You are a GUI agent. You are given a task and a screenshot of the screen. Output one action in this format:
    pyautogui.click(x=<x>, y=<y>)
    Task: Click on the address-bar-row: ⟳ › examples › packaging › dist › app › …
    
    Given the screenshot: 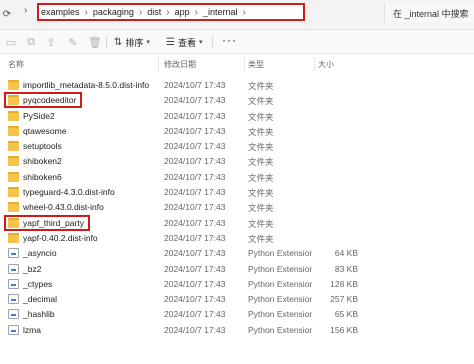 What is the action you would take?
    pyautogui.click(x=237, y=15)
    